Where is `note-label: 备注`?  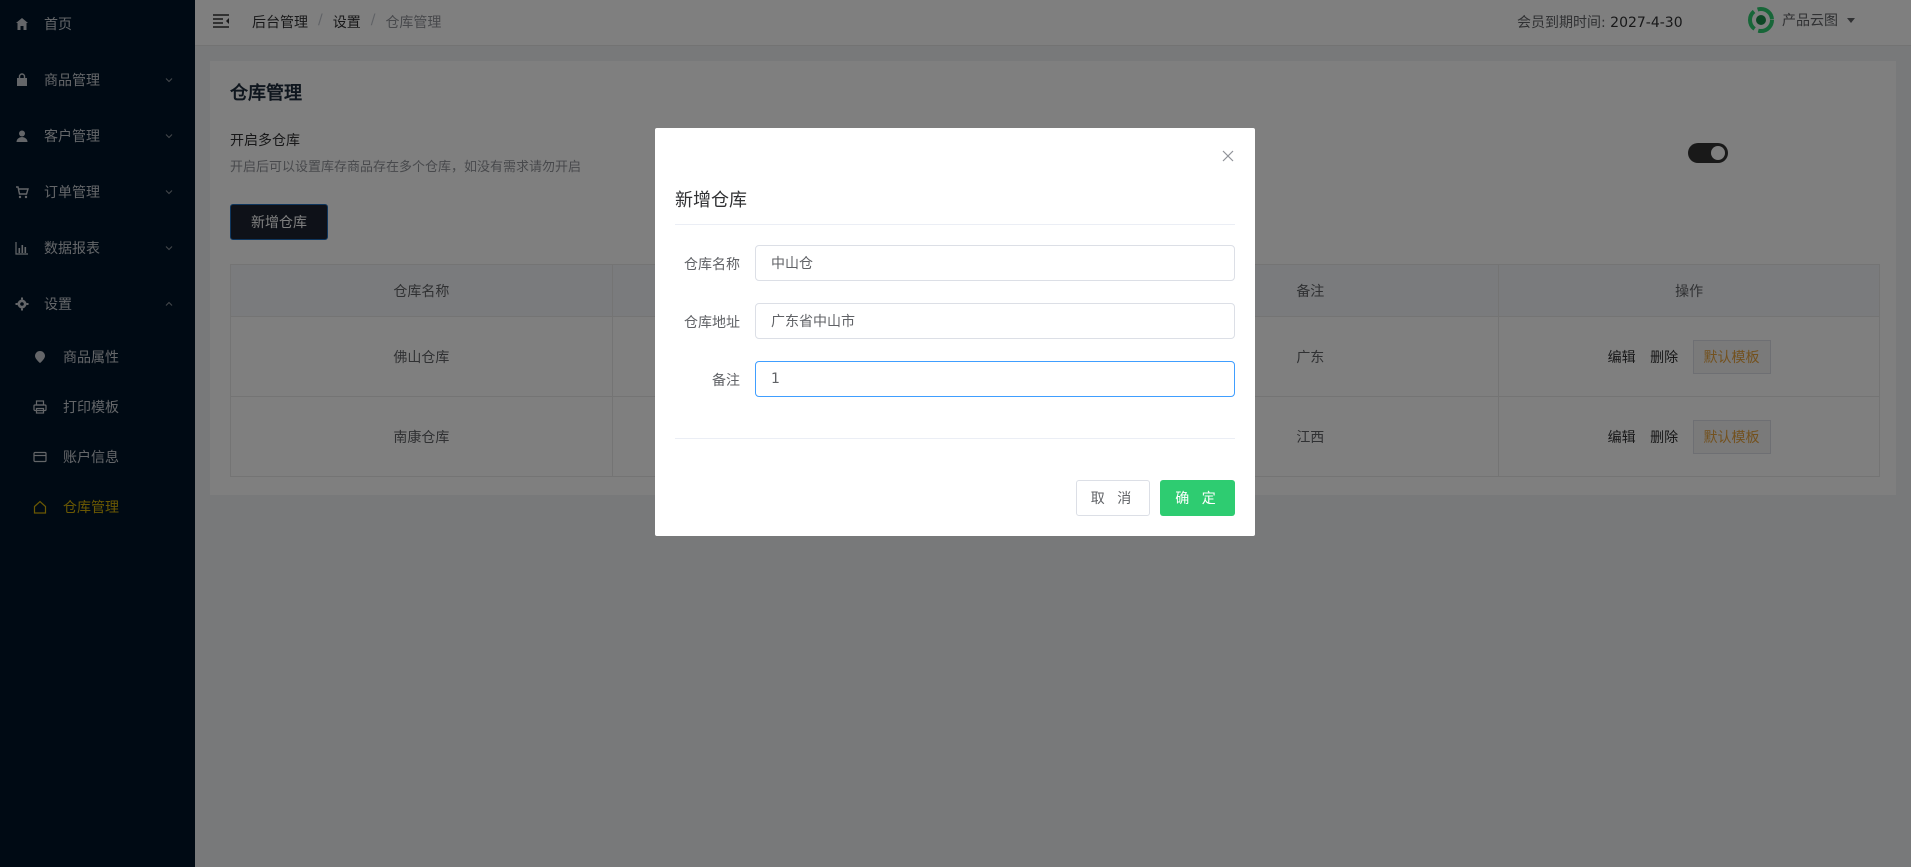
note-label: 备注 is located at coordinates (726, 381).